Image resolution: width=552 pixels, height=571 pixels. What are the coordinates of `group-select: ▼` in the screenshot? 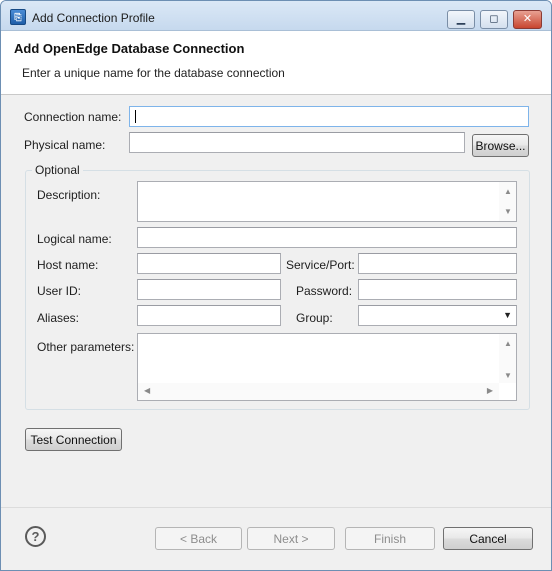 It's located at (437, 315).